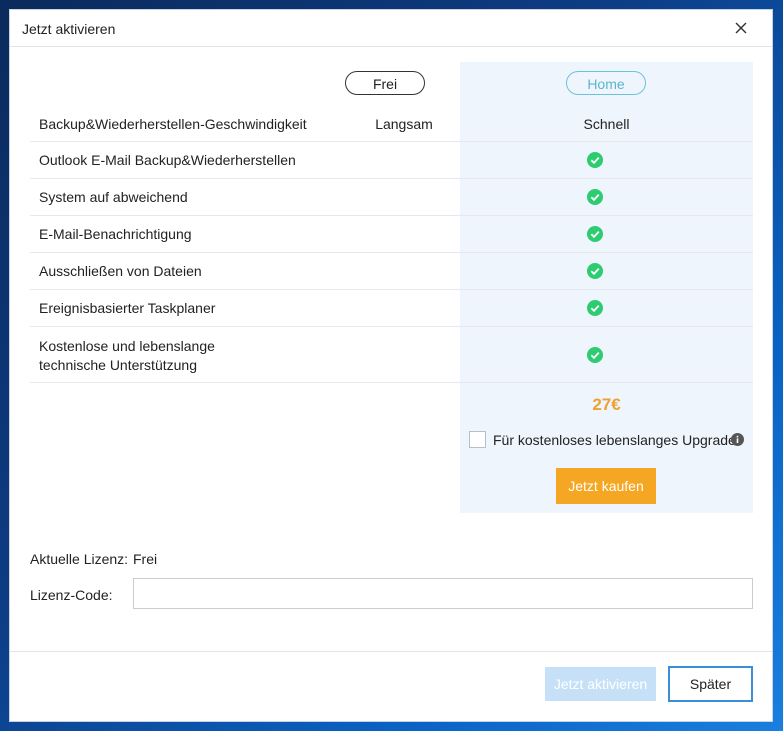 The height and width of the screenshot is (731, 783). What do you see at coordinates (127, 308) in the screenshot?
I see `feature-label: Ereignisbasierter Taskplaner` at bounding box center [127, 308].